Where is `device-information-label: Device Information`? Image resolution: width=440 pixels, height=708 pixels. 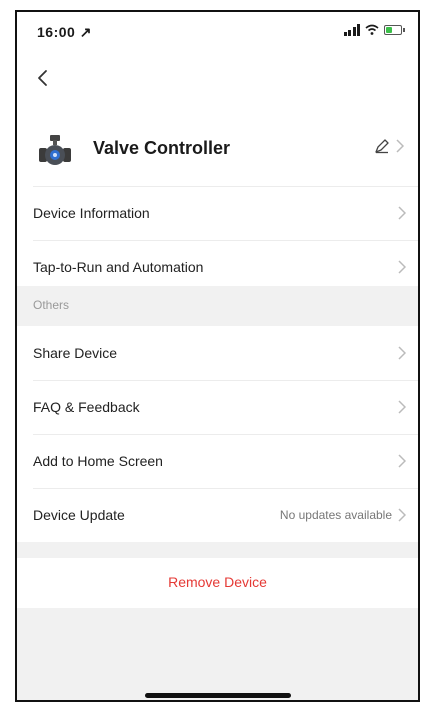 device-information-label: Device Information is located at coordinates (91, 213).